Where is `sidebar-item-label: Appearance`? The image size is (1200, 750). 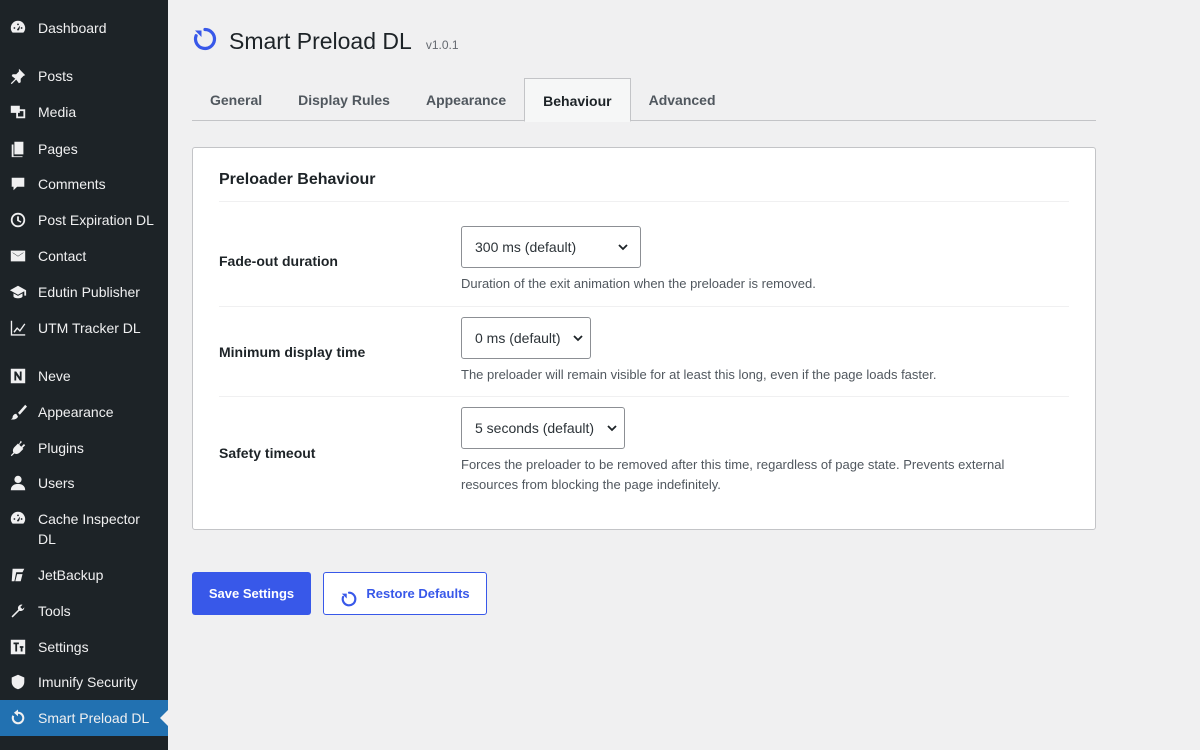 sidebar-item-label: Appearance is located at coordinates (76, 412).